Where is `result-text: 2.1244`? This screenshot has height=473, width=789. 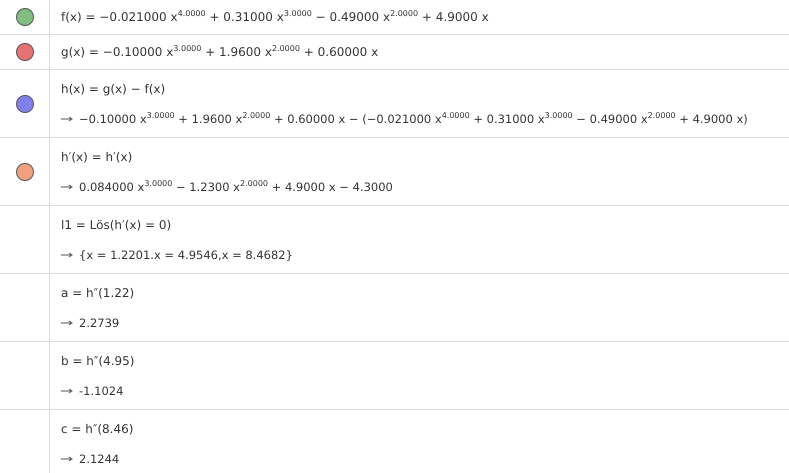 result-text: 2.1244 is located at coordinates (99, 458).